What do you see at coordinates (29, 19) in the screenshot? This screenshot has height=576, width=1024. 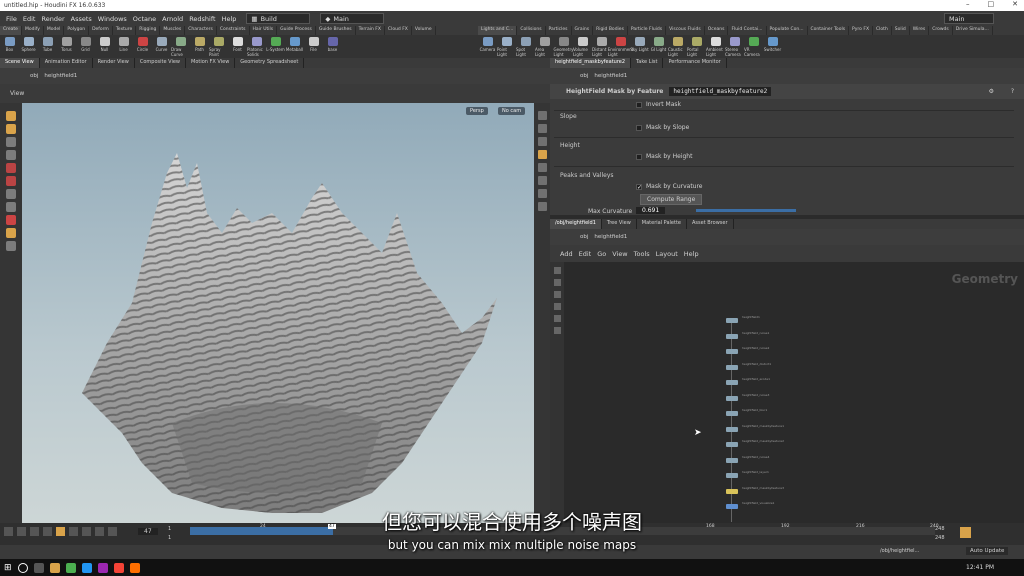 I see `menu-edit: Edit` at bounding box center [29, 19].